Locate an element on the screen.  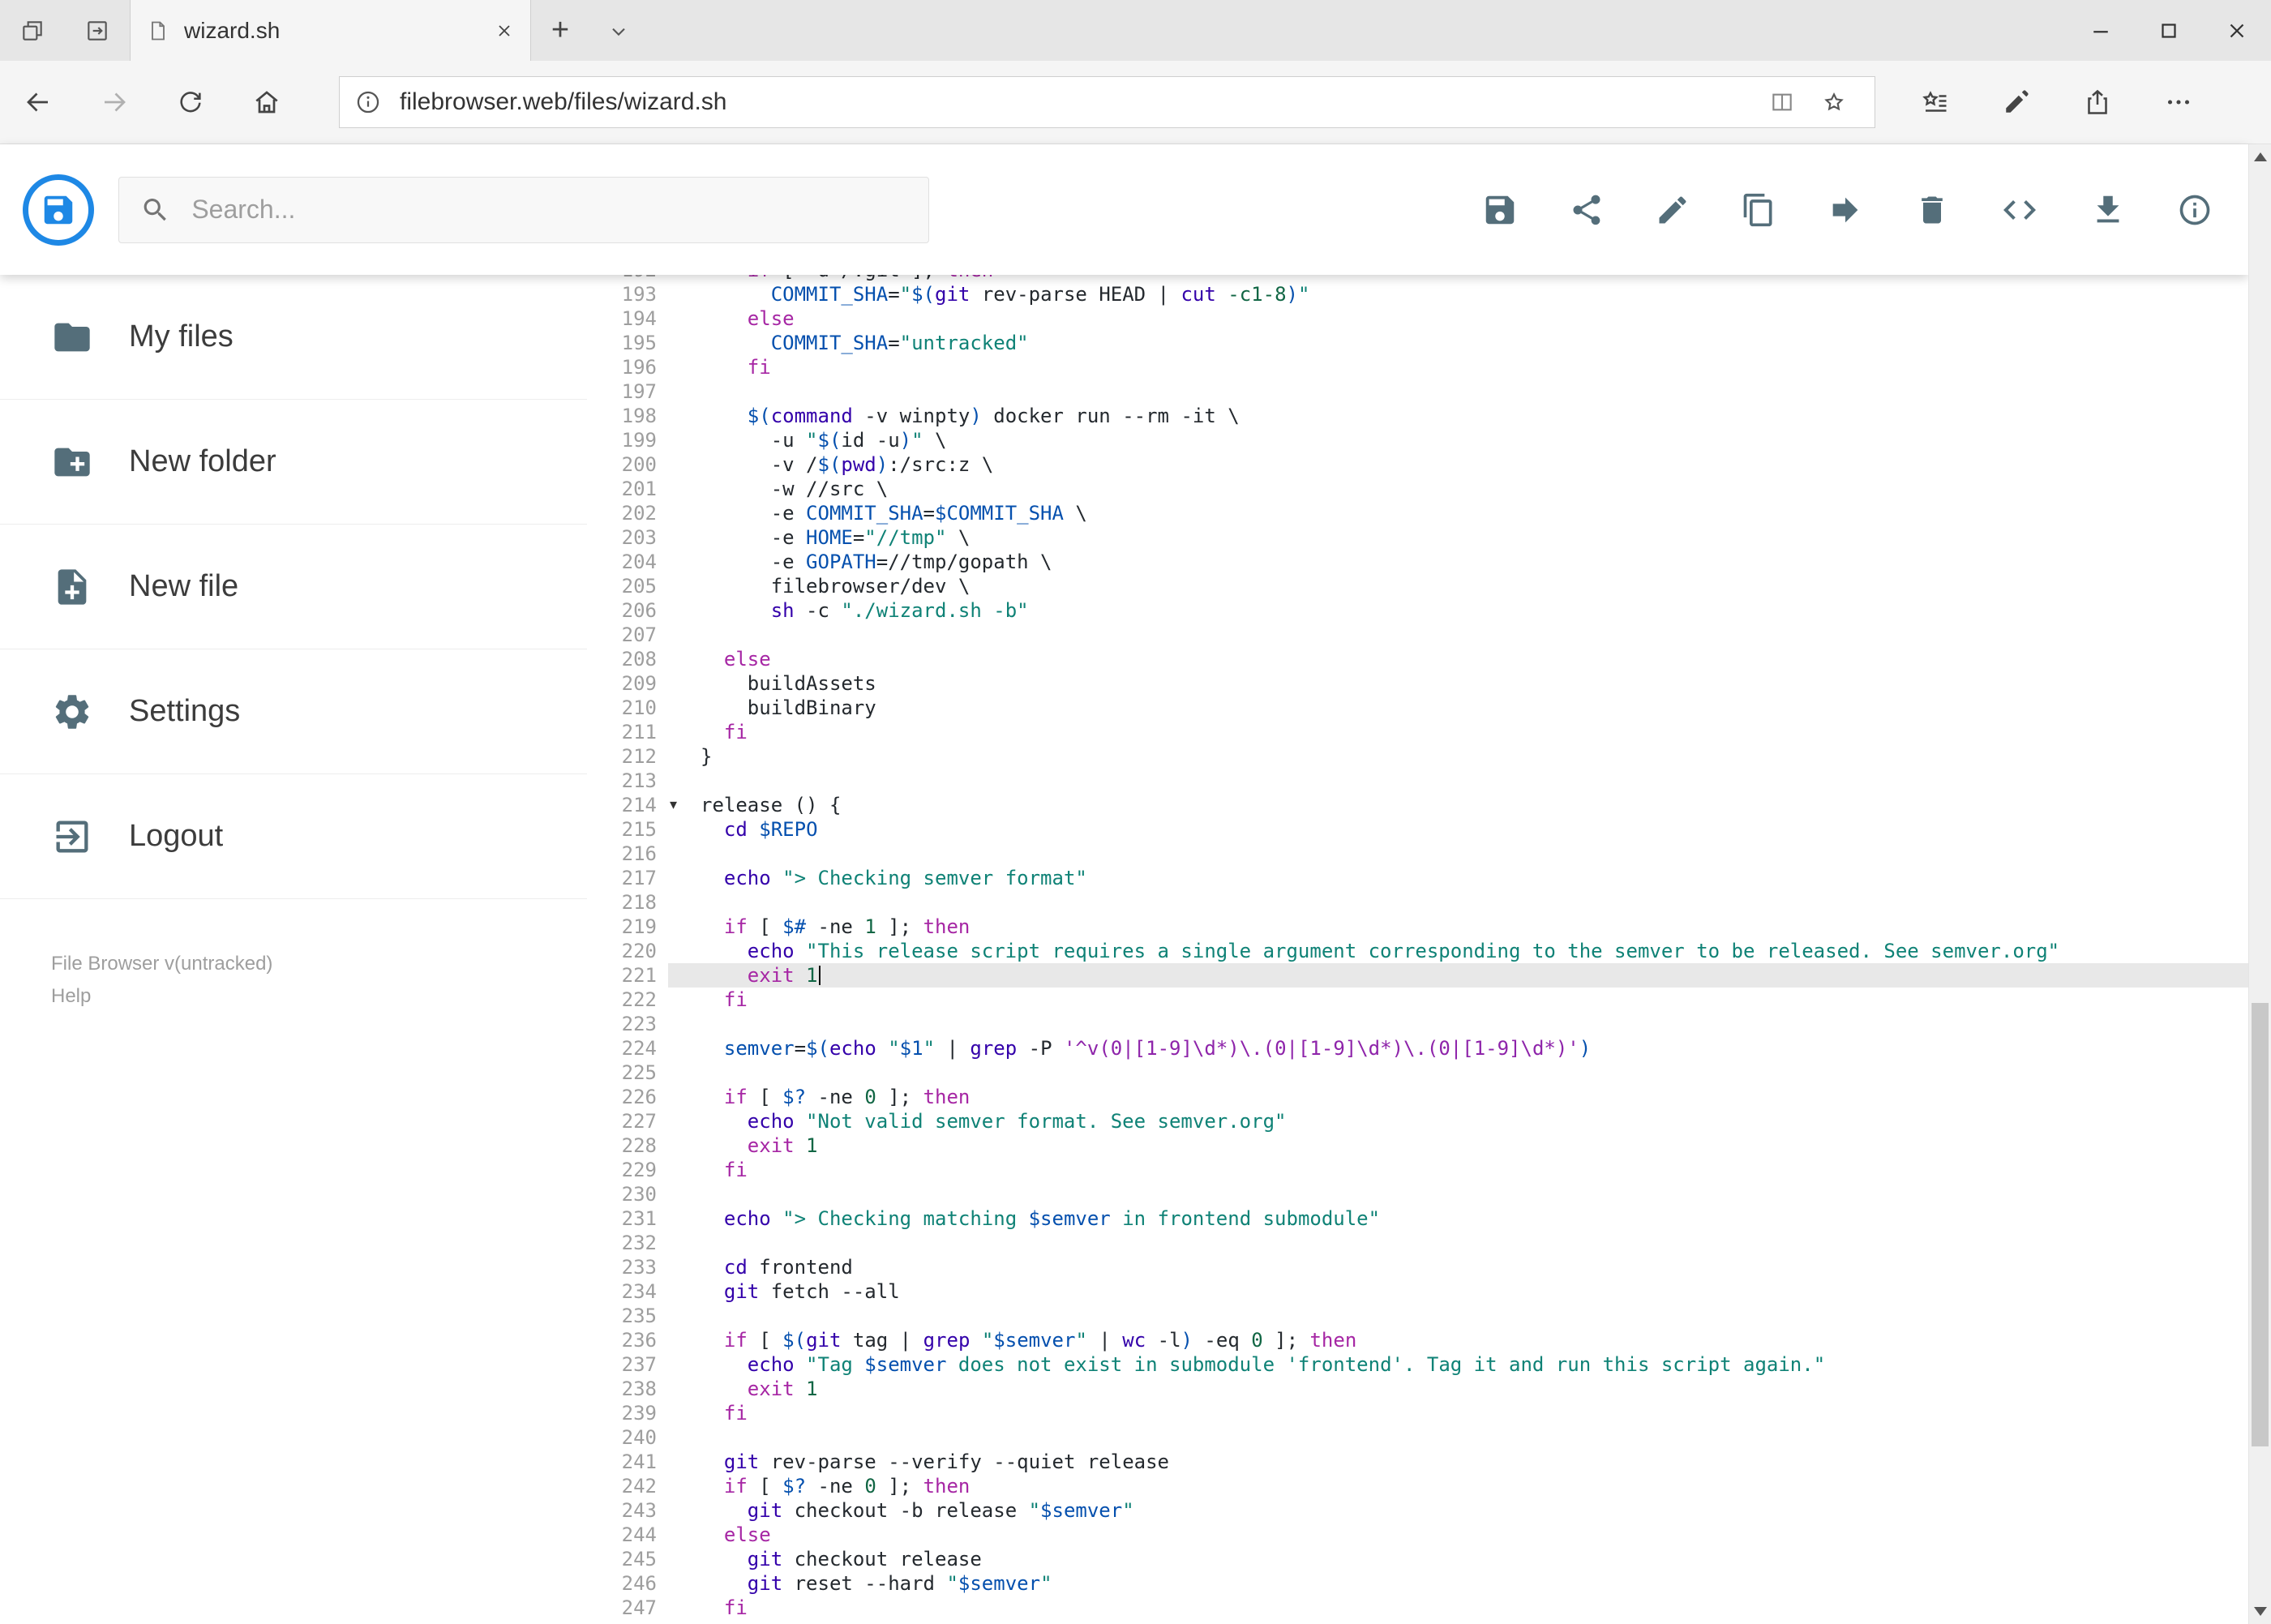
code-line-text: git checkout -b release "$semver" is located at coordinates (1458, 1510).